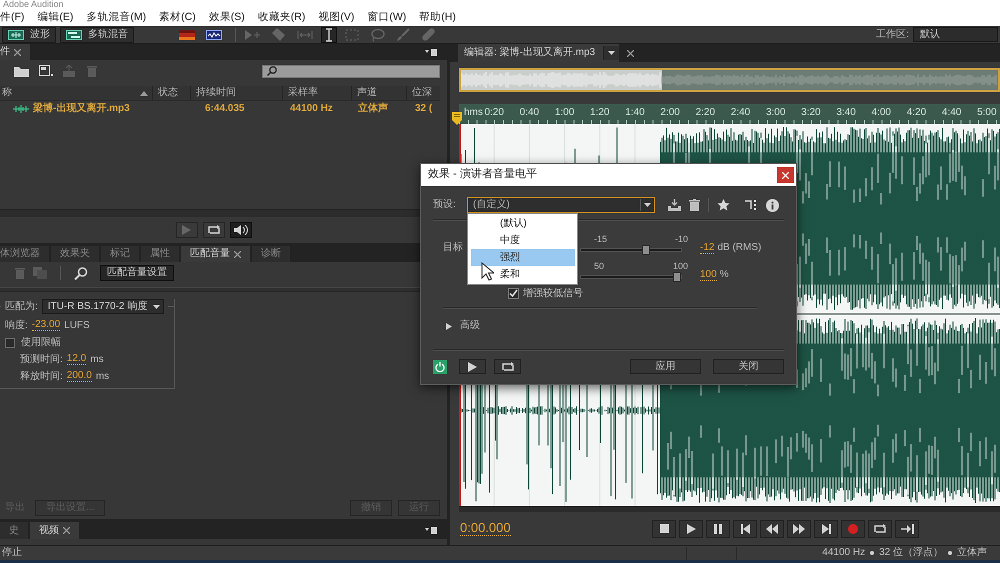 This screenshot has height=563, width=1000. What do you see at coordinates (120, 254) in the screenshot?
I see `panel-tab: 标记` at bounding box center [120, 254].